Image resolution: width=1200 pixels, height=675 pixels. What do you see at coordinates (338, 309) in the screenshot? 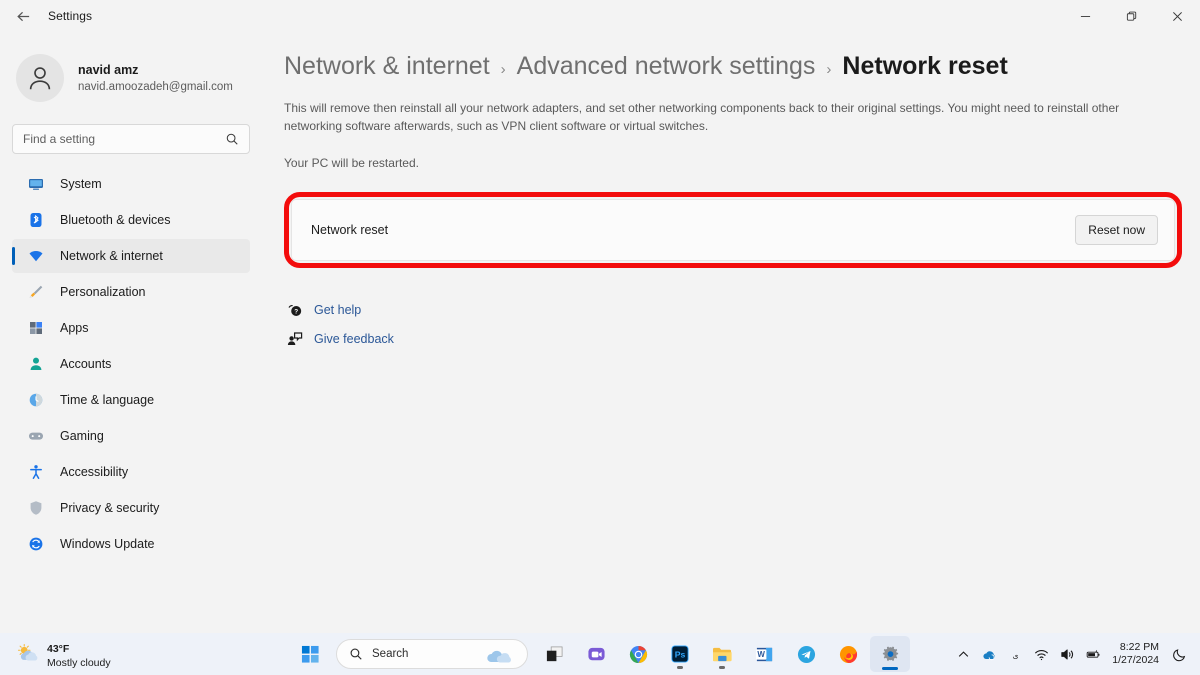
I see `get-help-label: Get help` at bounding box center [338, 309].